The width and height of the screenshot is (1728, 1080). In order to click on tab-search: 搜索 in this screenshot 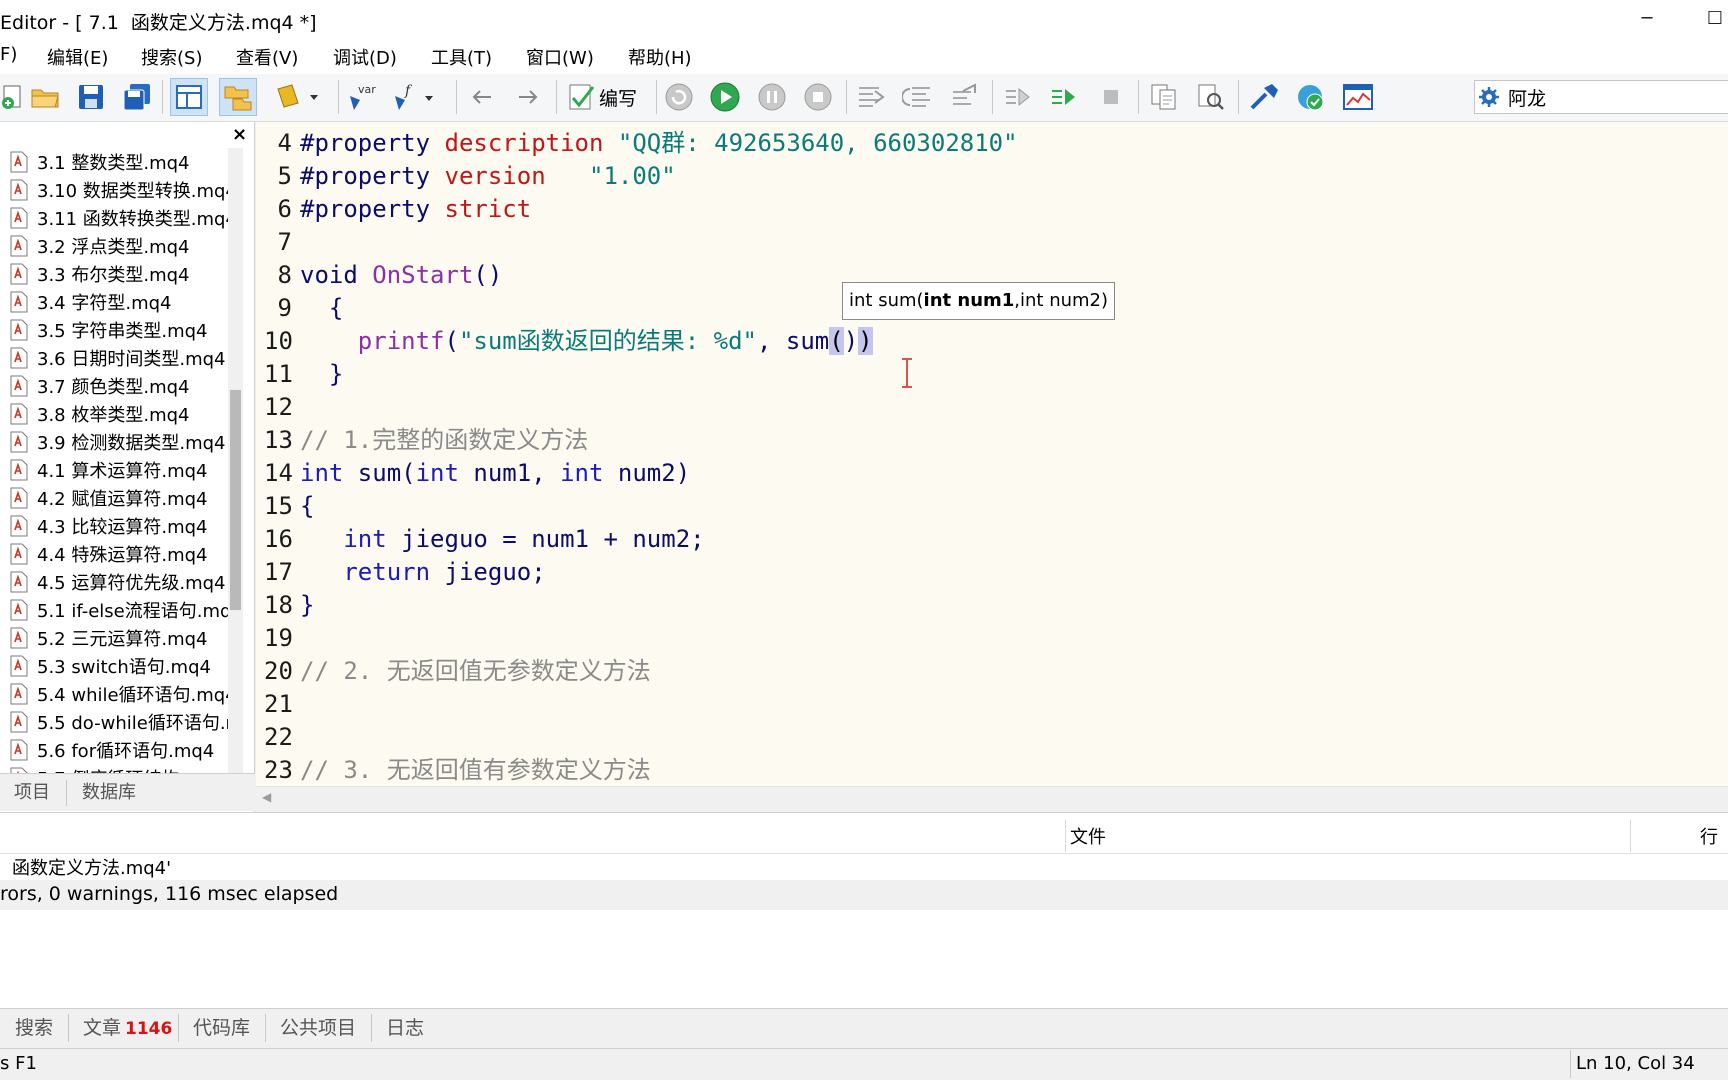, I will do `click(34, 1026)`.